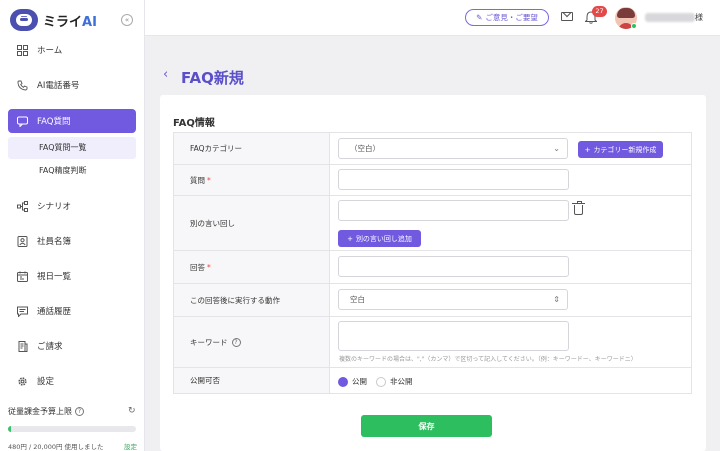  What do you see at coordinates (511, 17) in the screenshot?
I see `feedback-label: ご意見・ご要望` at bounding box center [511, 17].